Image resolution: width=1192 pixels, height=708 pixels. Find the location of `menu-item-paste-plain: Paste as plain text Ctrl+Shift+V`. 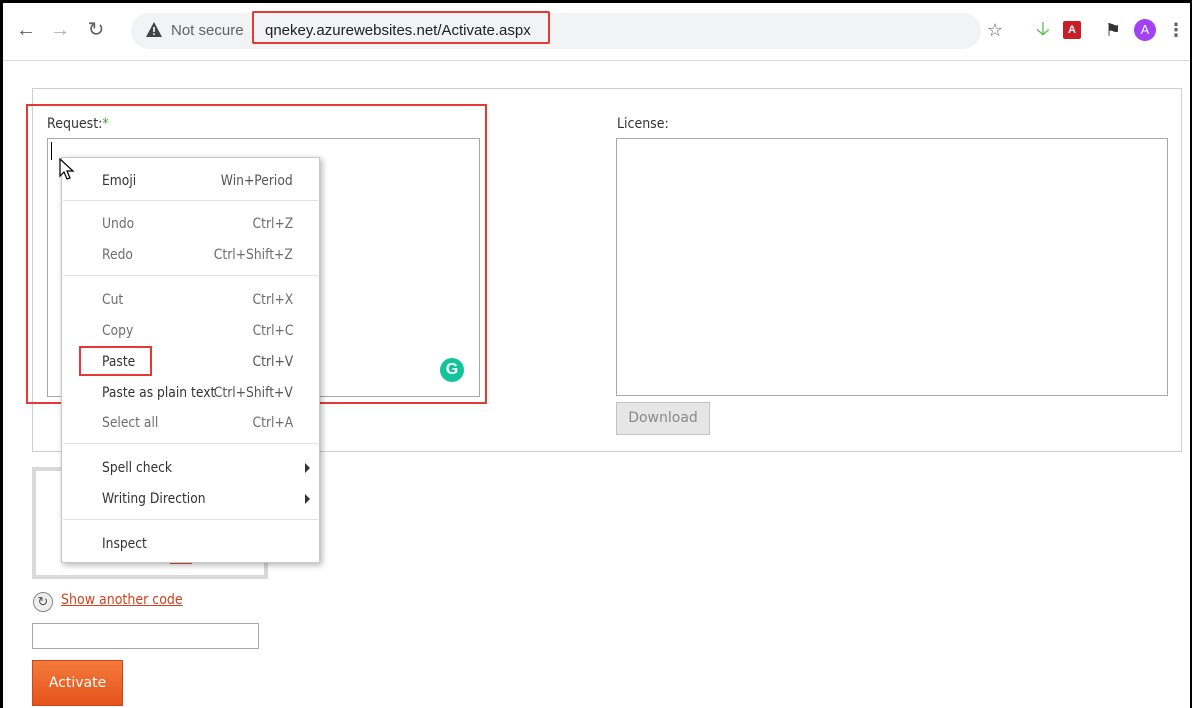

menu-item-paste-plain: Paste as plain text Ctrl+Shift+V is located at coordinates (190, 394).